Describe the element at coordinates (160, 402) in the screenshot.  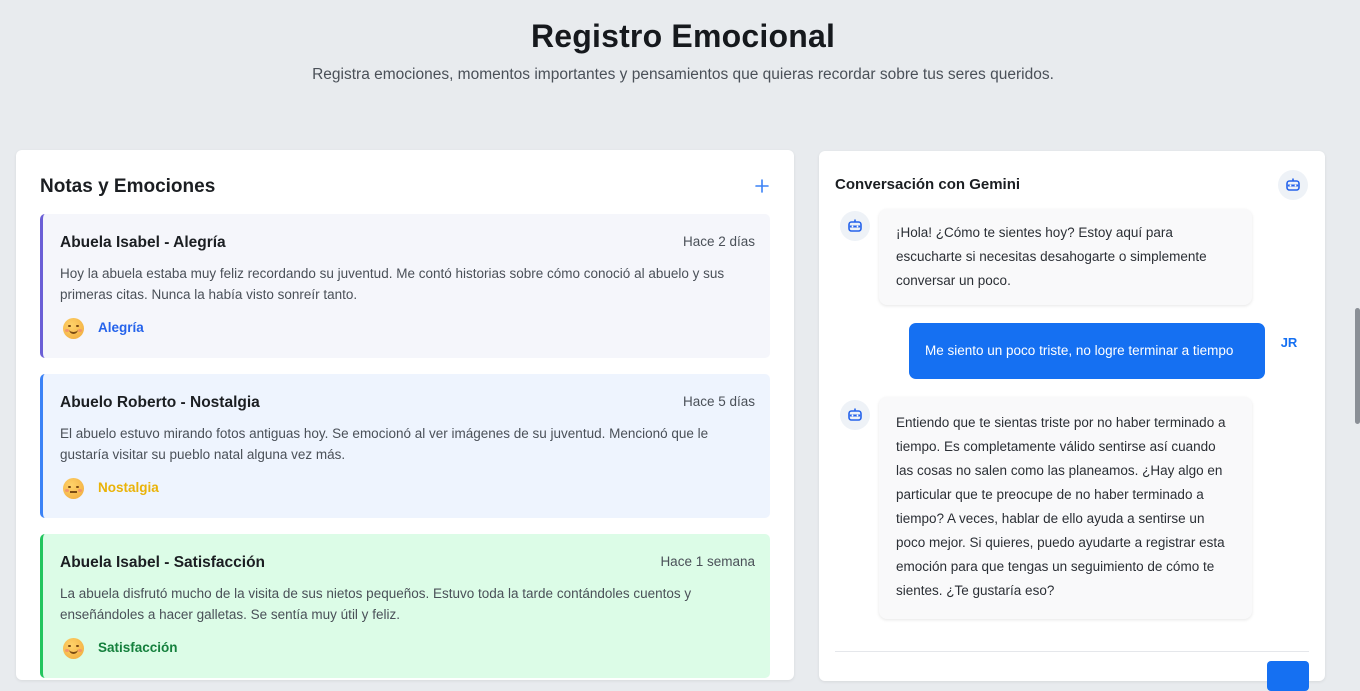
I see `note-title: Abuelo Roberto - Nostalgia` at that location.